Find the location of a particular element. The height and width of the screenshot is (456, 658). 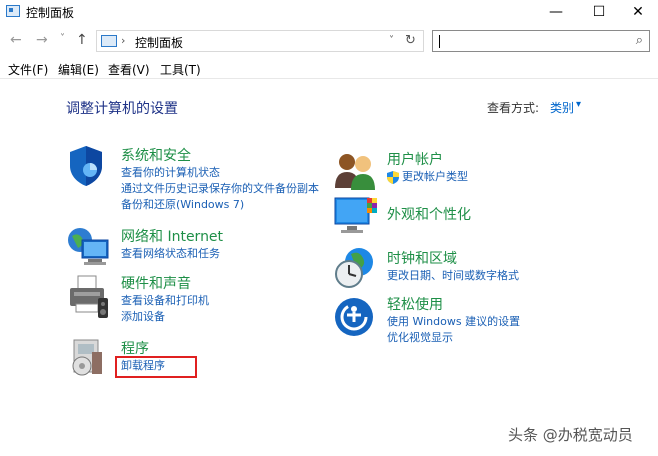

minimize-button: — is located at coordinates (556, 12).